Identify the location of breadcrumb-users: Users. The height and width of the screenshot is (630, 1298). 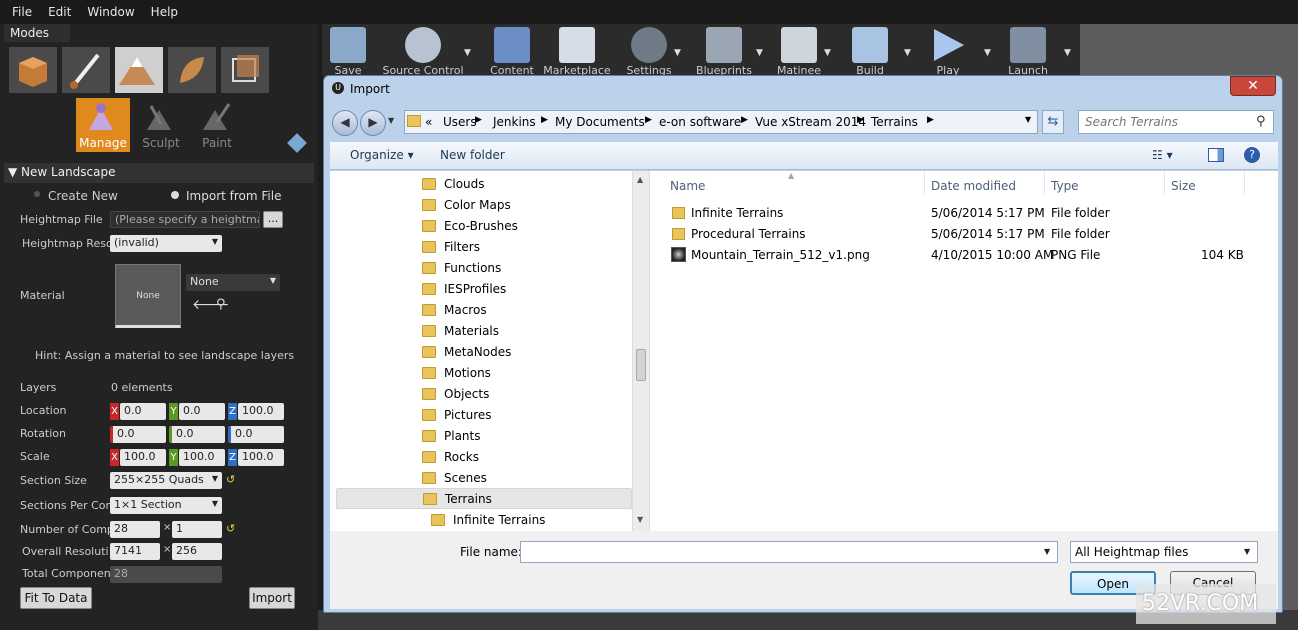
(460, 122).